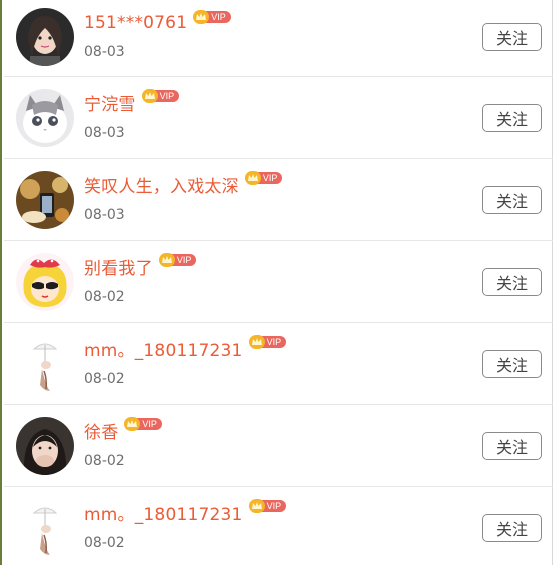 The height and width of the screenshot is (569, 553). I want to click on user-name: 徐香, so click(101, 430).